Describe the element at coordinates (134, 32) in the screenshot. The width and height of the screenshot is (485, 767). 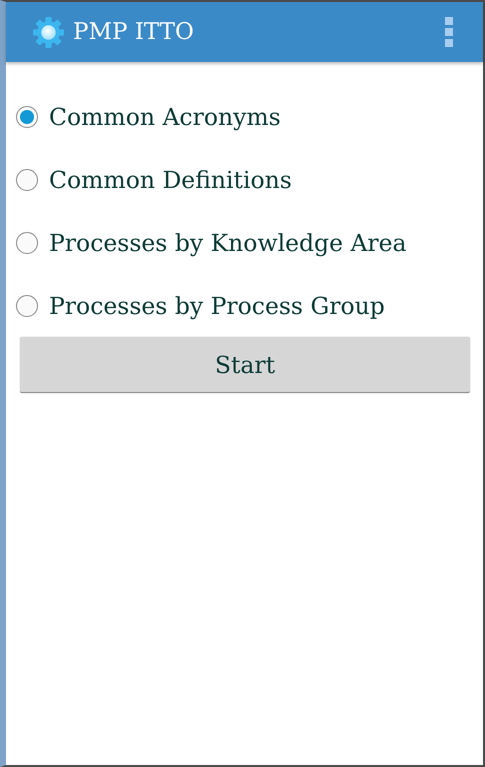
I see `app-title: PMP ITTO` at that location.